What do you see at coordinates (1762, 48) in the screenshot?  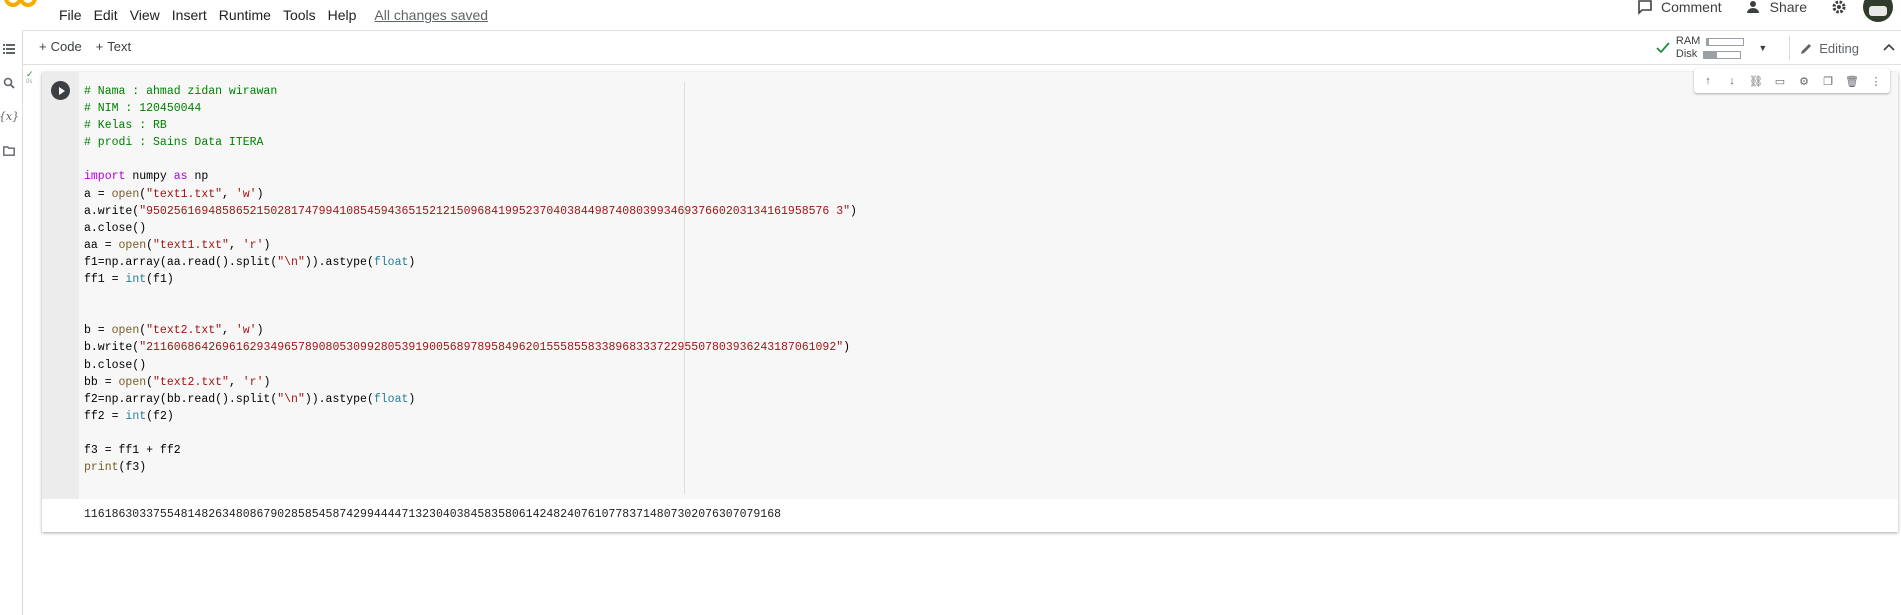 I see `dropdown-arrow-icon: ▼` at bounding box center [1762, 48].